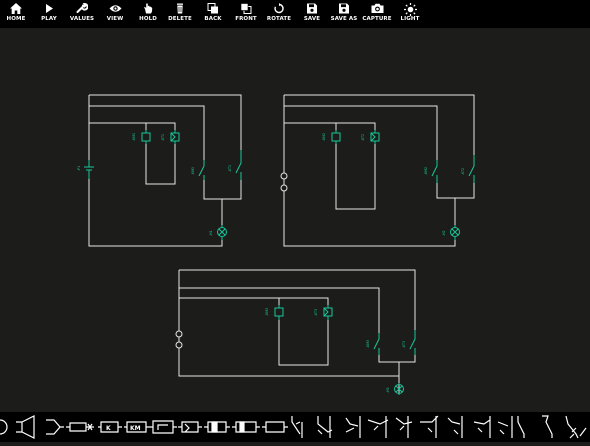 This screenshot has width=590, height=446. Describe the element at coordinates (576, 427) in the screenshot. I see `switch-c` at that location.